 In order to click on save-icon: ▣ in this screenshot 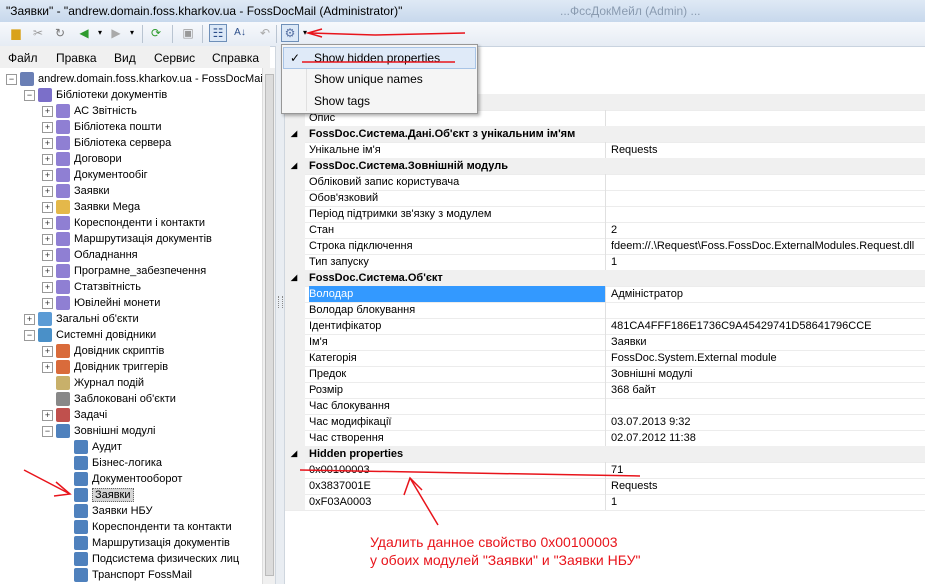, I will do `click(188, 33)`.